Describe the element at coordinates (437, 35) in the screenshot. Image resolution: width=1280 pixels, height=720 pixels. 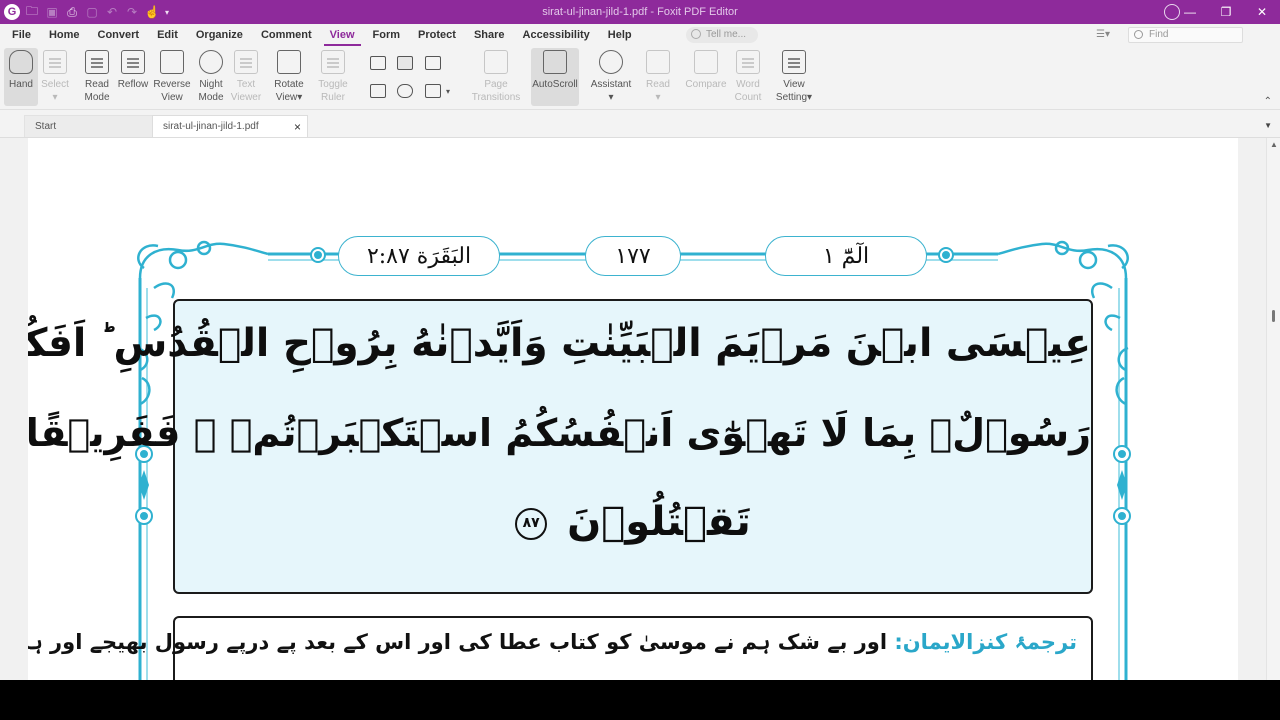
I see `menu-protect: Protect` at that location.